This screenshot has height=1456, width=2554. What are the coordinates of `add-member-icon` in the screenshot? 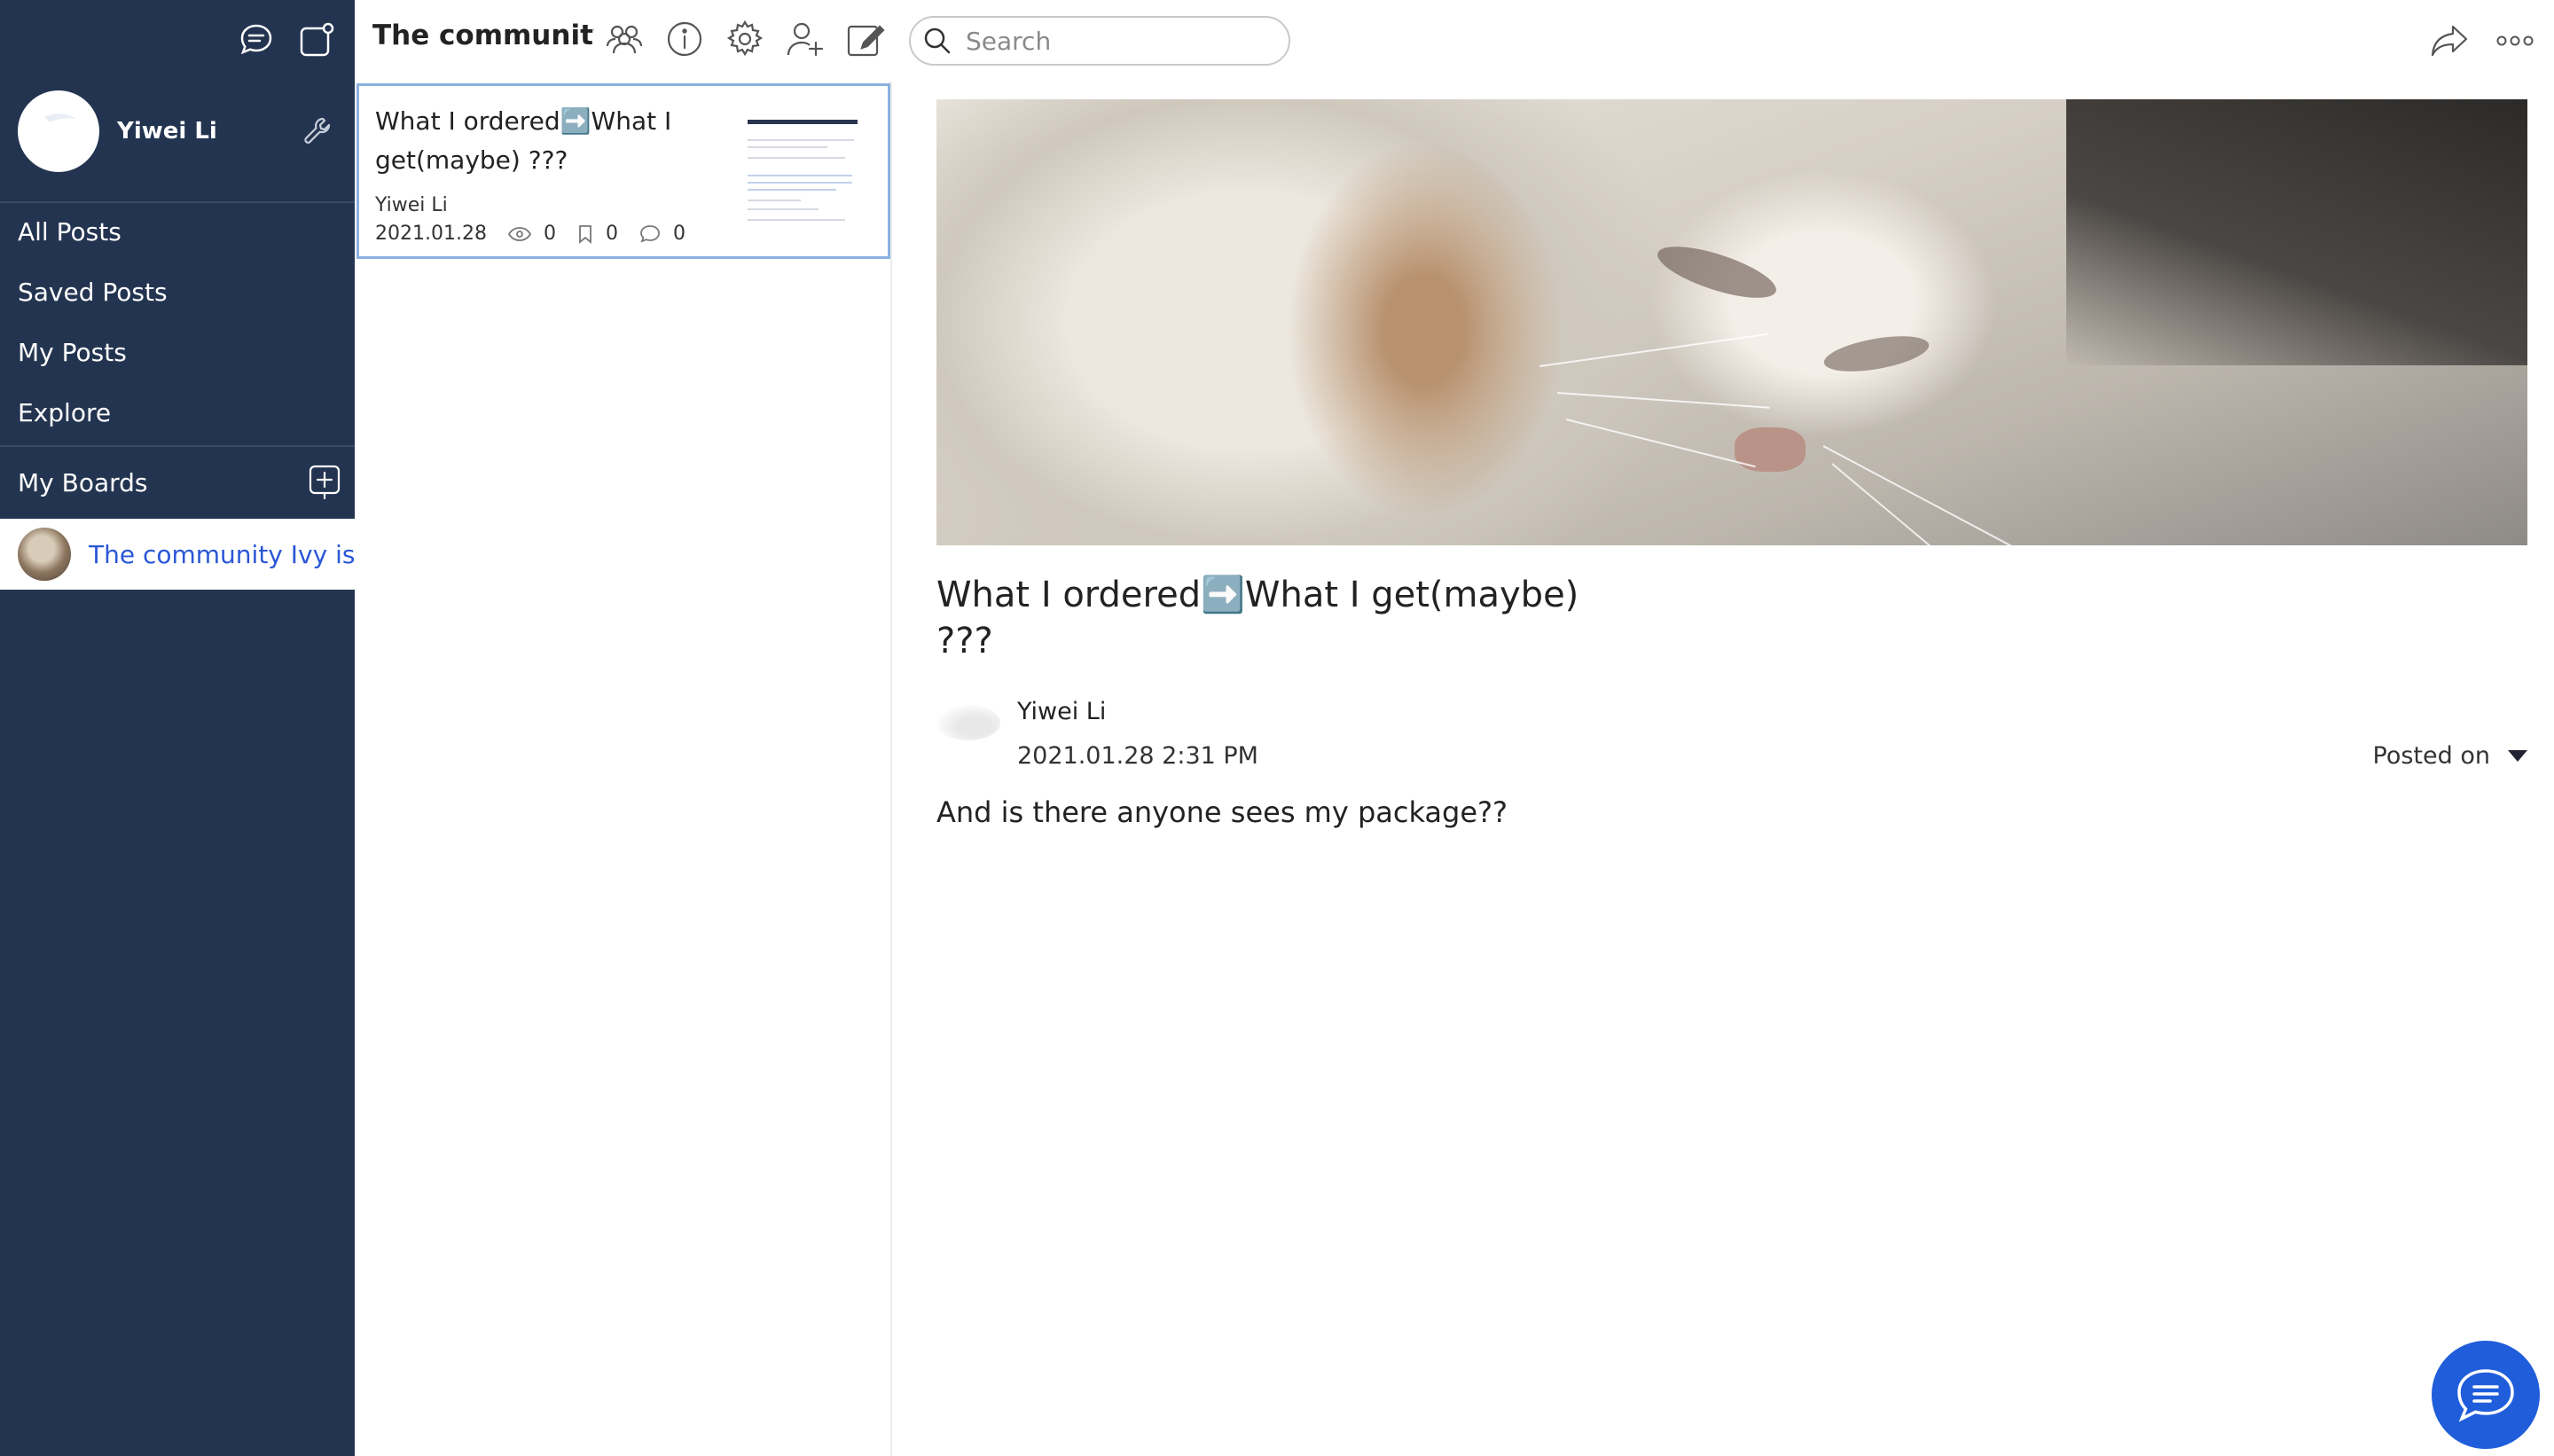 It's located at (805, 39).